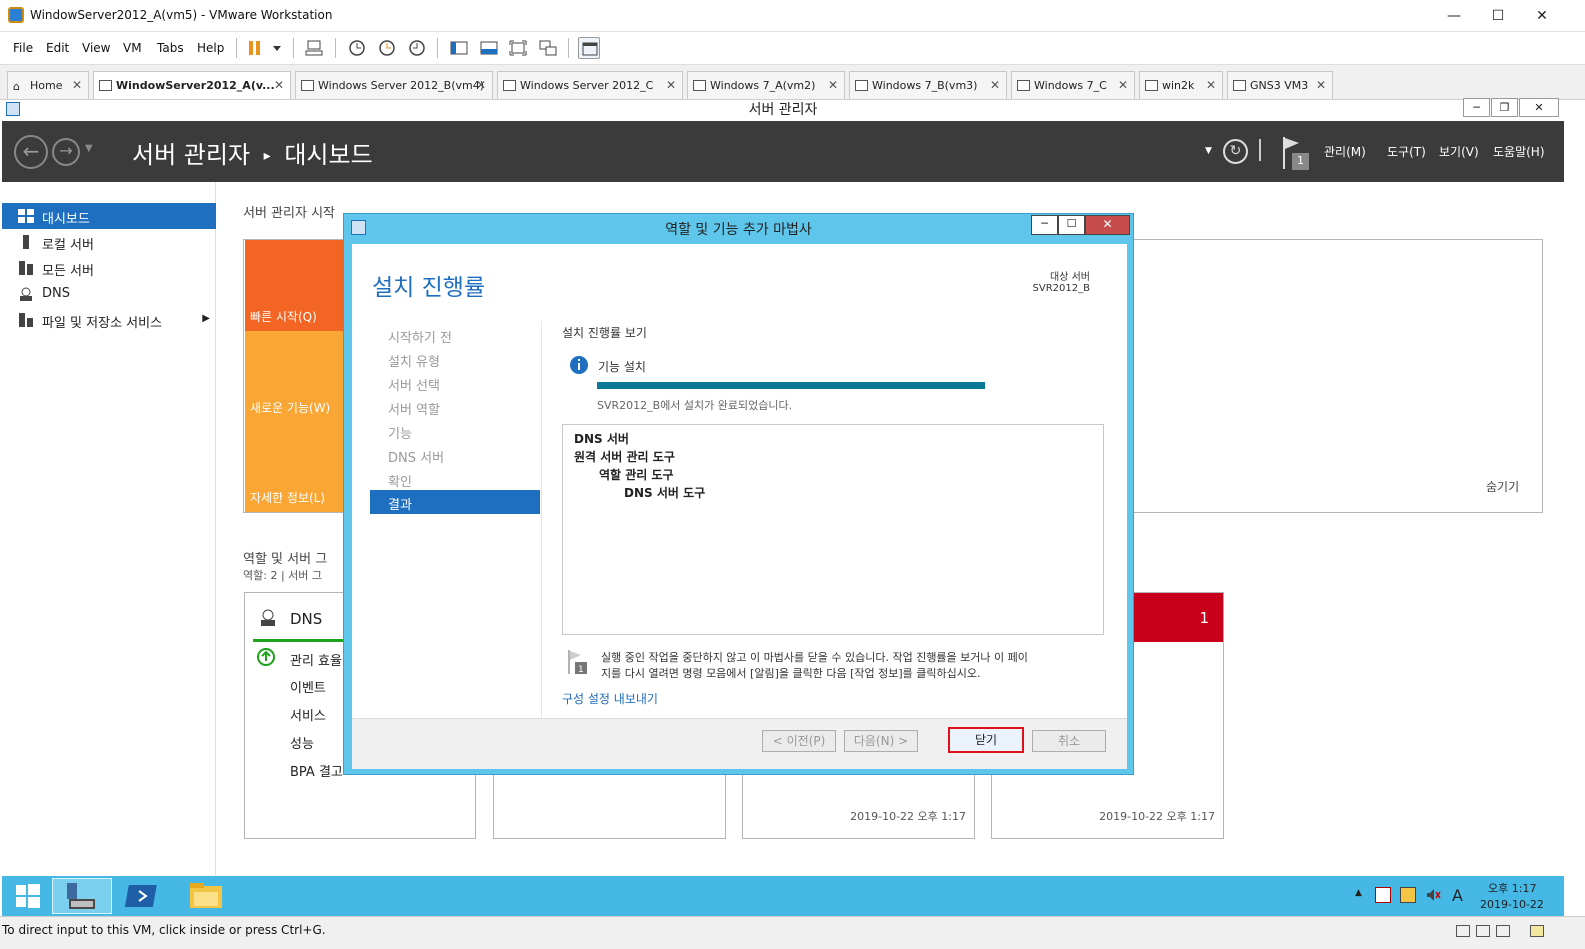 This screenshot has width=1585, height=949. What do you see at coordinates (316, 770) in the screenshot?
I see `card-item-bpa: BPA 결고` at bounding box center [316, 770].